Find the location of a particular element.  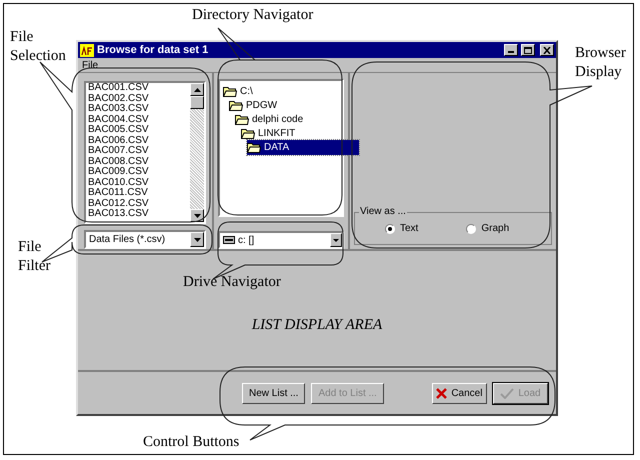

list-item: BAC007.CSV is located at coordinates (118, 151).